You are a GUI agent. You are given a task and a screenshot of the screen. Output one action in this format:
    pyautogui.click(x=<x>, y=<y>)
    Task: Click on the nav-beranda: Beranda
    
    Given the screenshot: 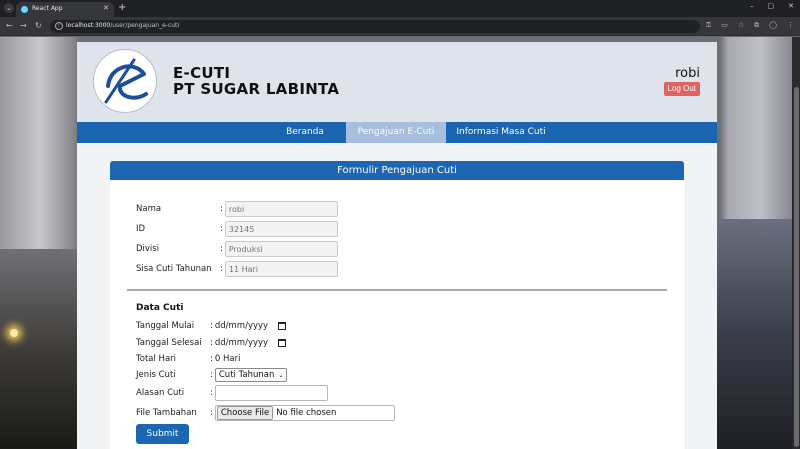 What is the action you would take?
    pyautogui.click(x=305, y=132)
    